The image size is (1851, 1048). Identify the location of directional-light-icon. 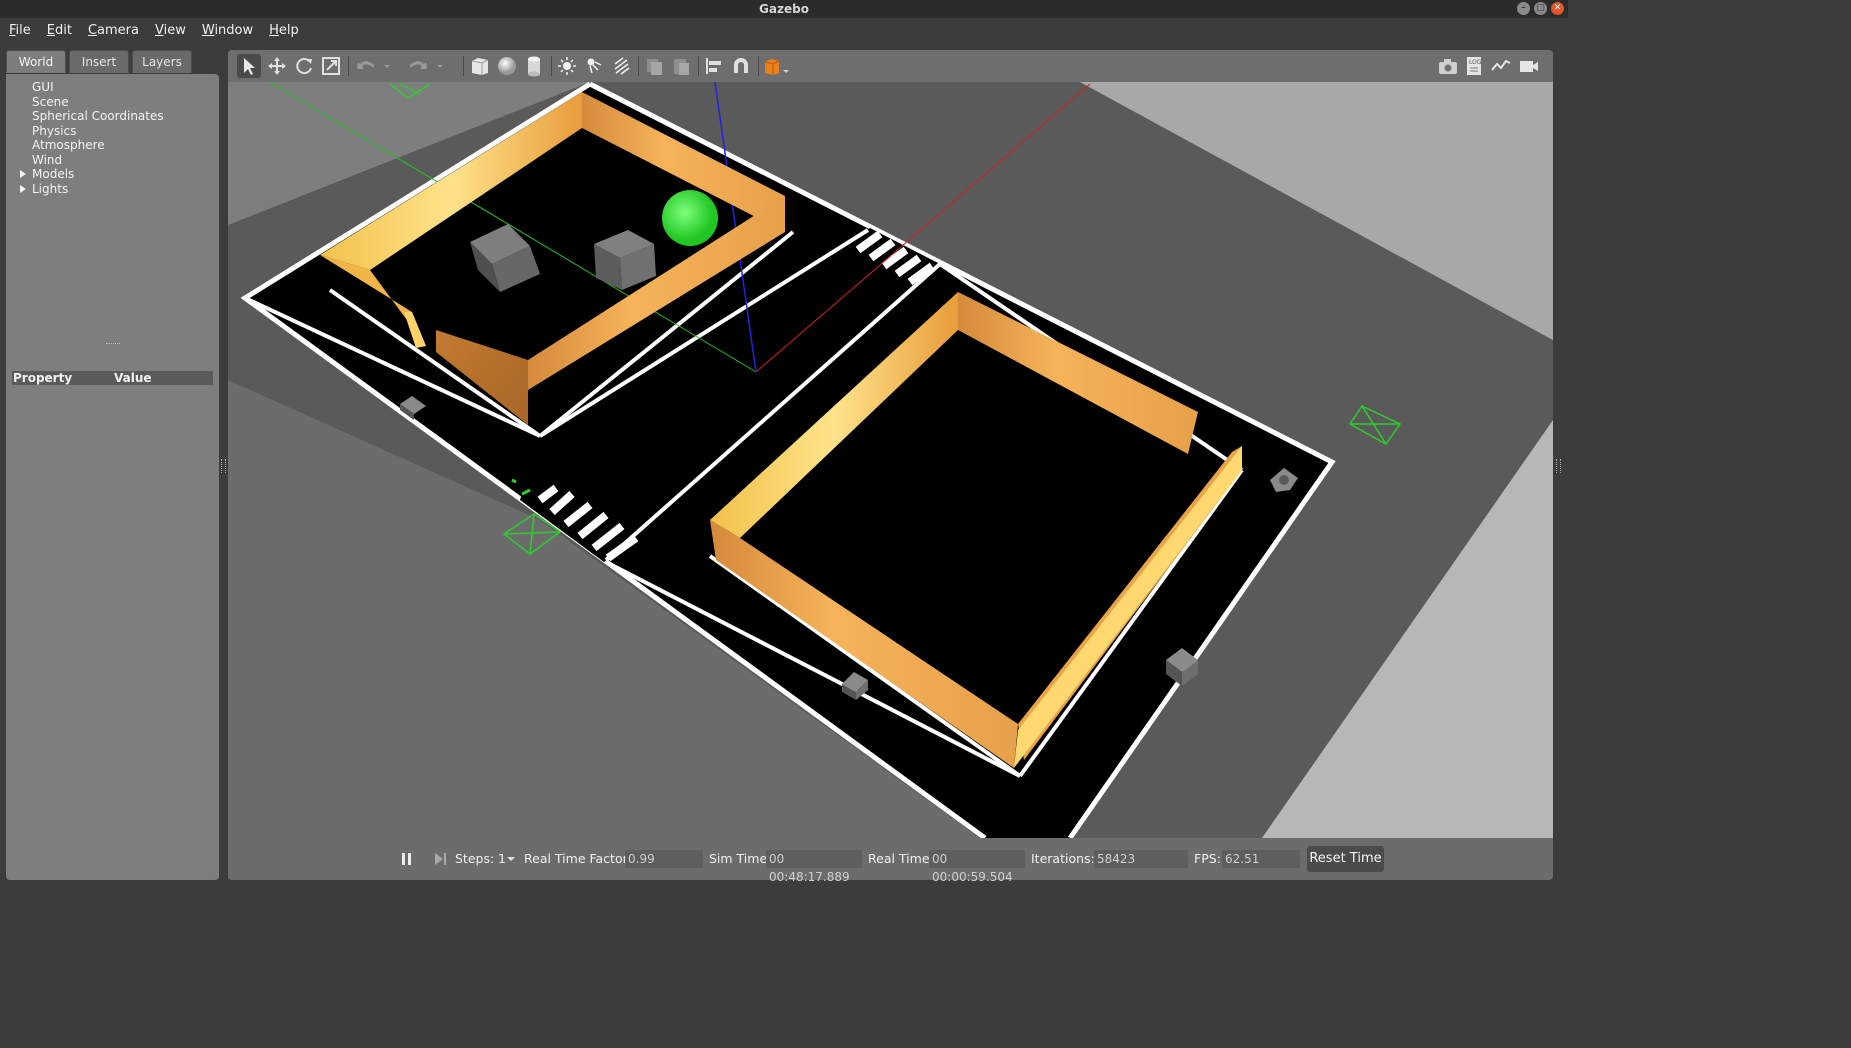
(621, 66).